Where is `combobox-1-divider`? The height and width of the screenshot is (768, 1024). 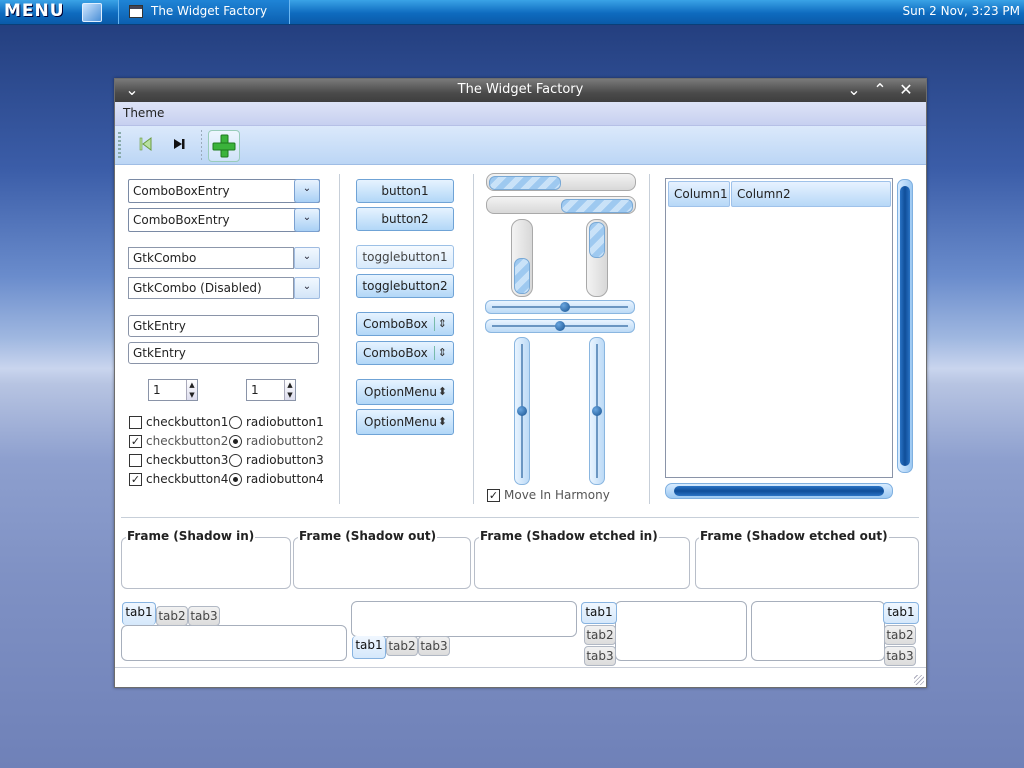 combobox-1-divider is located at coordinates (434, 324).